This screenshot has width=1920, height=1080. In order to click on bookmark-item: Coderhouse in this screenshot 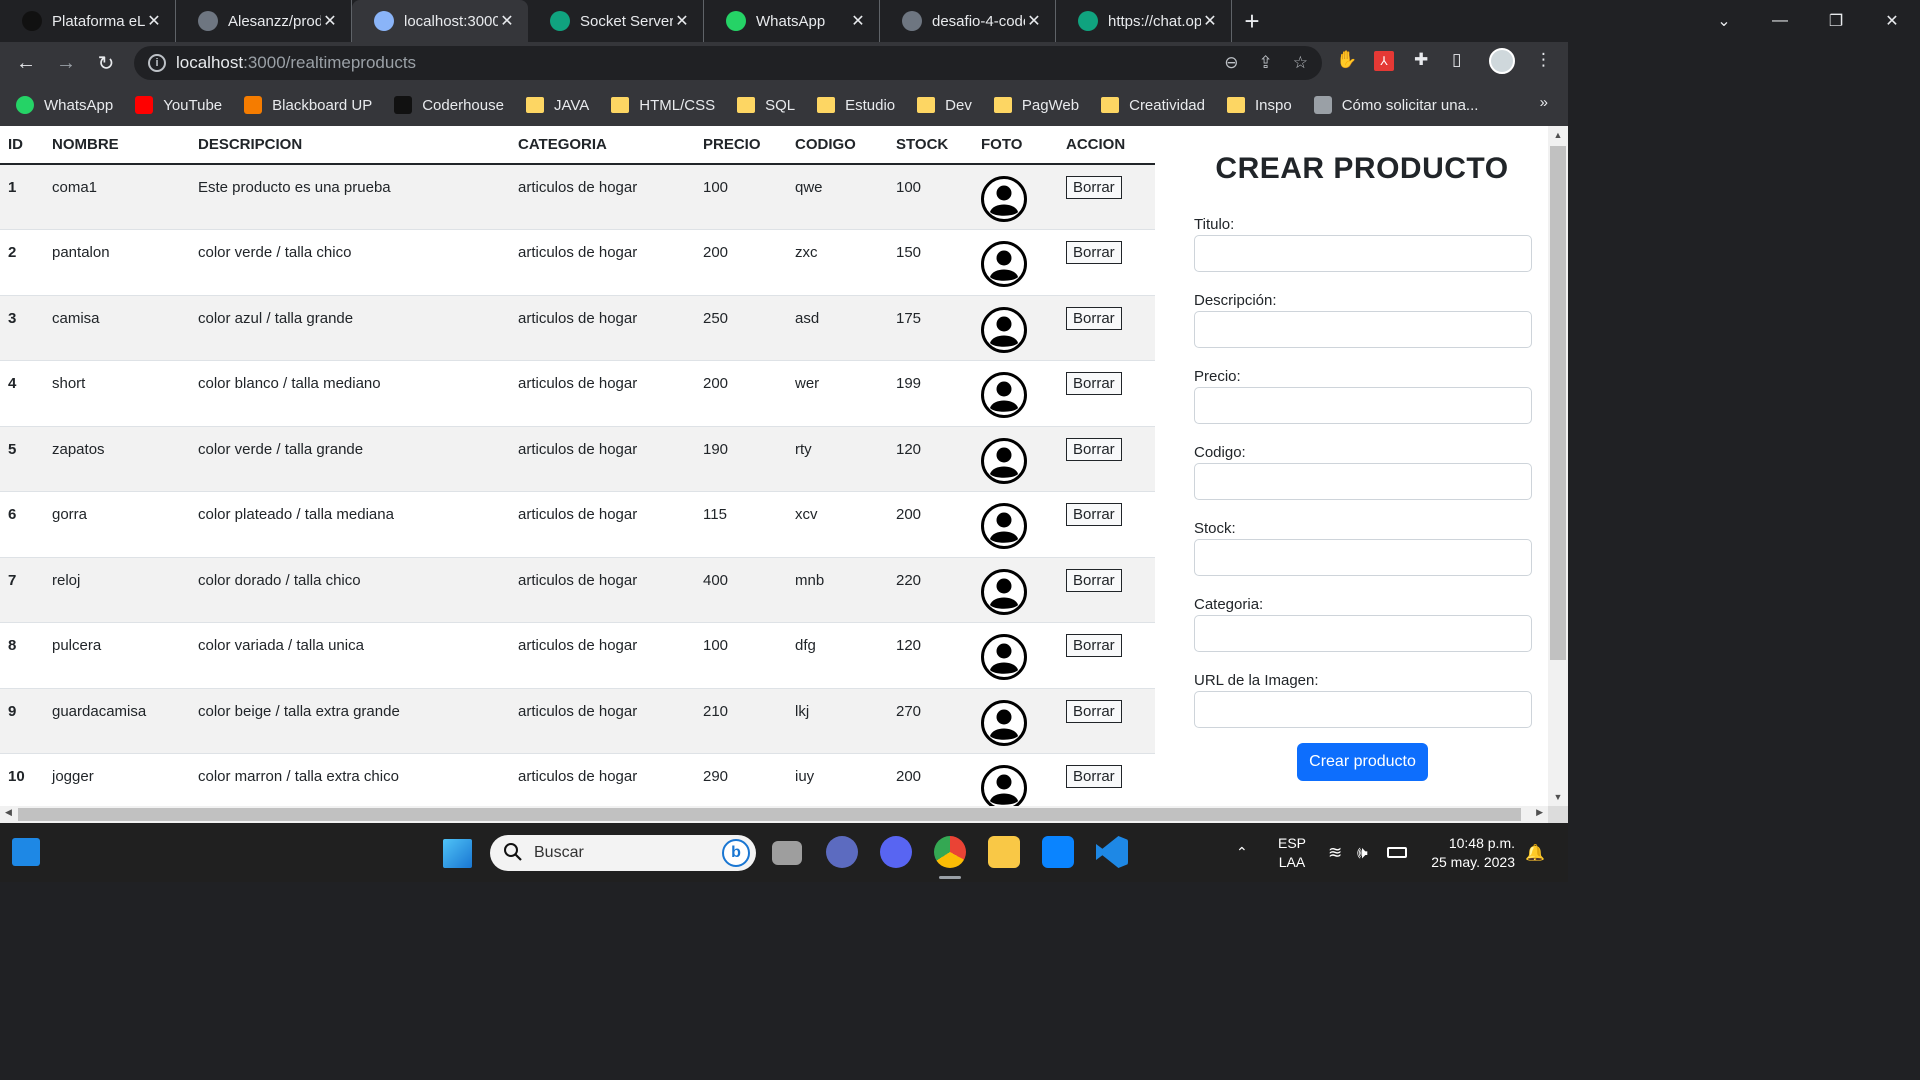, I will do `click(449, 105)`.